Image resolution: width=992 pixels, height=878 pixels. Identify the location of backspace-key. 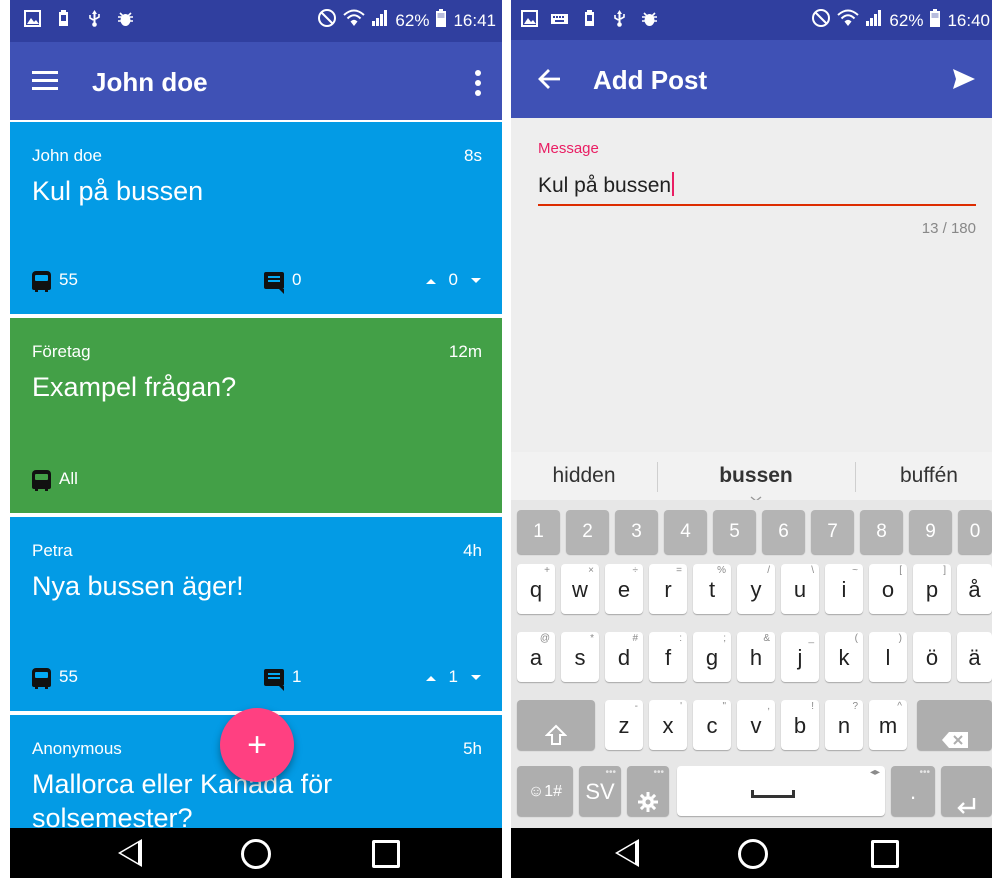
(954, 725).